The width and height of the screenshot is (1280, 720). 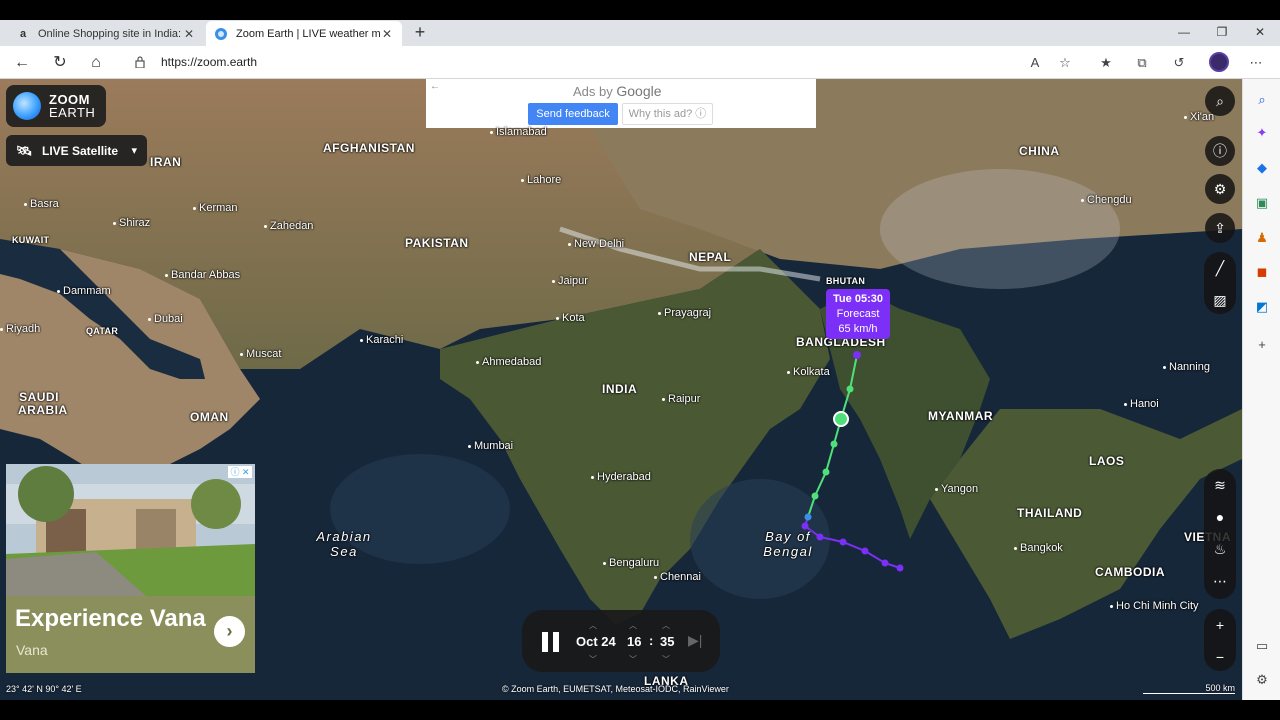 What do you see at coordinates (666, 625) in the screenshot?
I see `minute-up-arrow: ︿` at bounding box center [666, 625].